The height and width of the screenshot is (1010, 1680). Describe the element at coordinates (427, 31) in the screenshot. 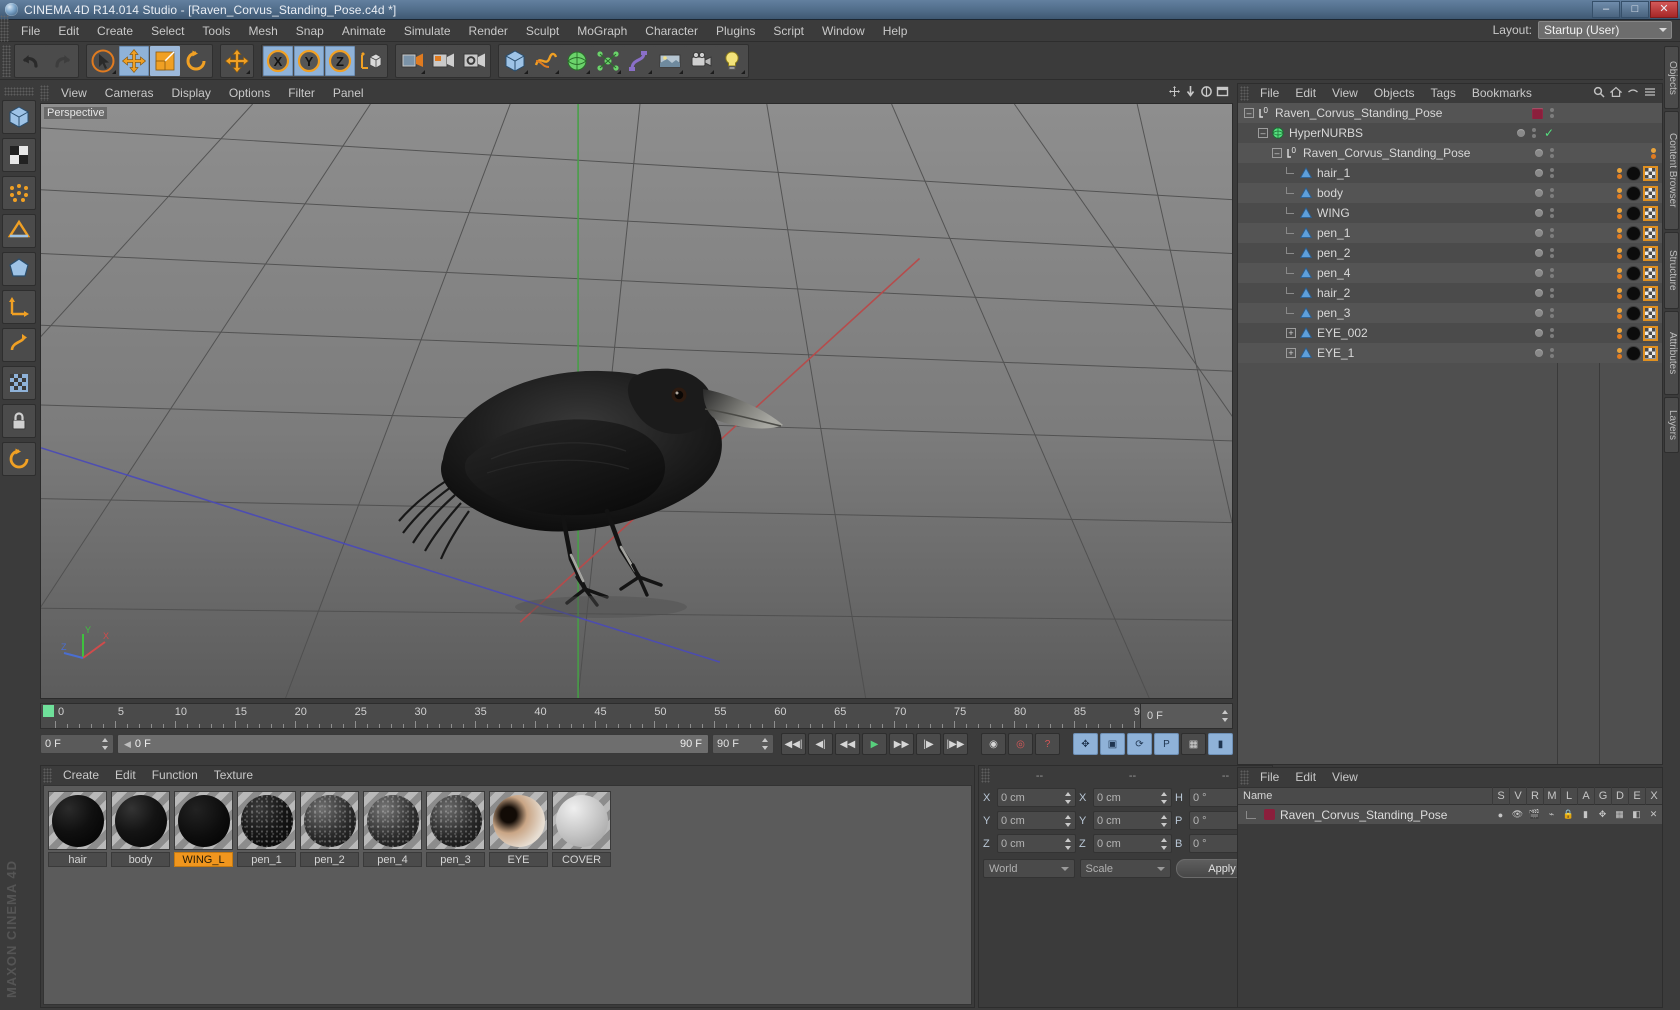

I see `menu-simulate: Simulate` at that location.